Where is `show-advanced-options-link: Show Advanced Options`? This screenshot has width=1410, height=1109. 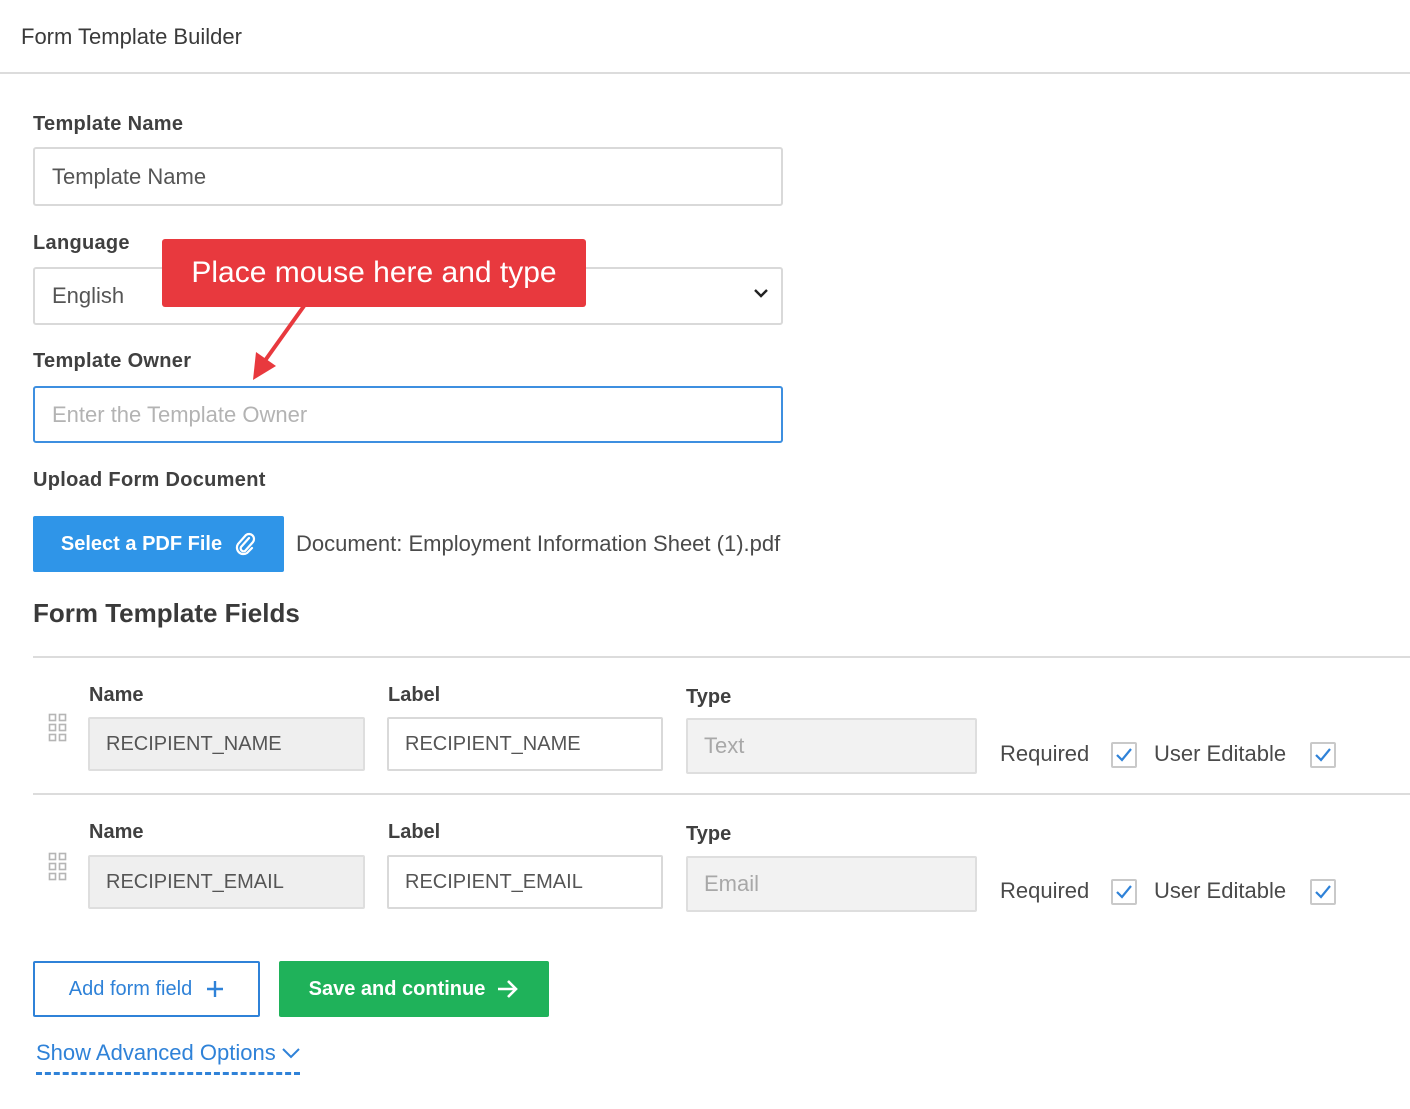 show-advanced-options-link: Show Advanced Options is located at coordinates (168, 1057).